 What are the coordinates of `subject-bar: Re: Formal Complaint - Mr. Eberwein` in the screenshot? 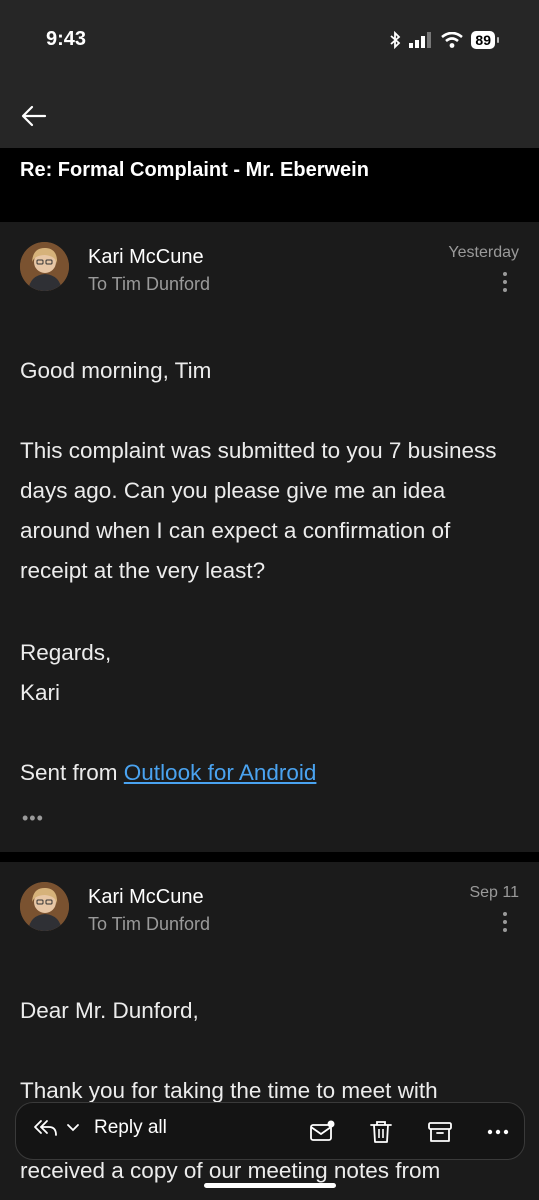 It's located at (269, 185).